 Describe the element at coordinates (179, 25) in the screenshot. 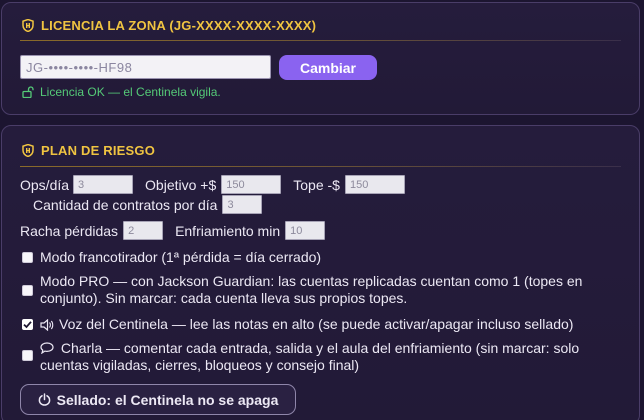

I see `license-title-text: LICENCIA LA ZONA (JG-XXXX-XXXX-XXXX)` at that location.